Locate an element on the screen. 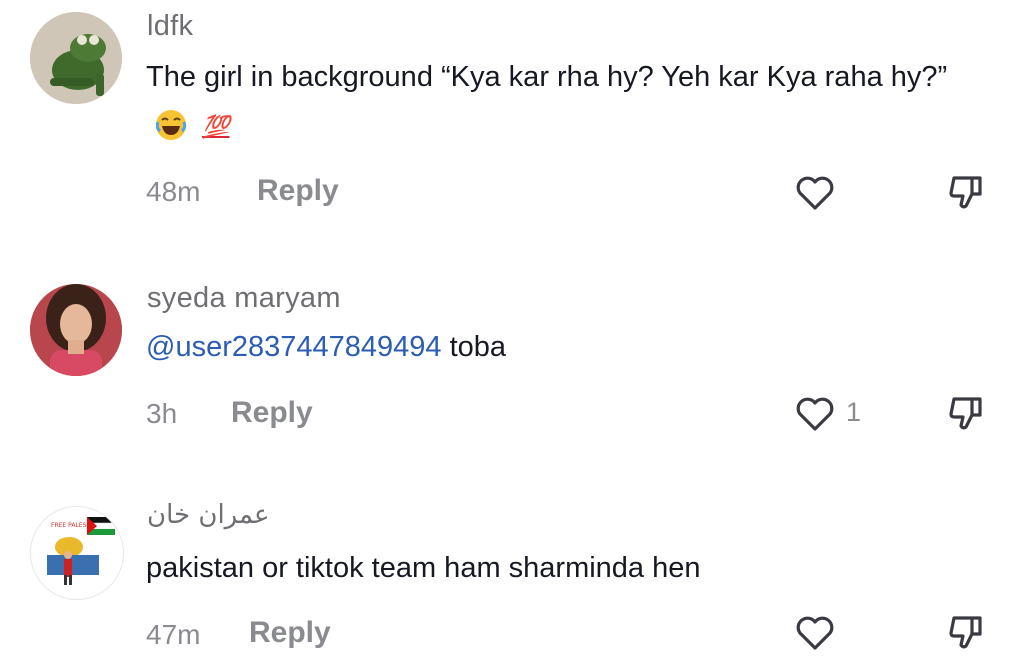  hundred-points-emoji-icon: 💯 is located at coordinates (216, 126).